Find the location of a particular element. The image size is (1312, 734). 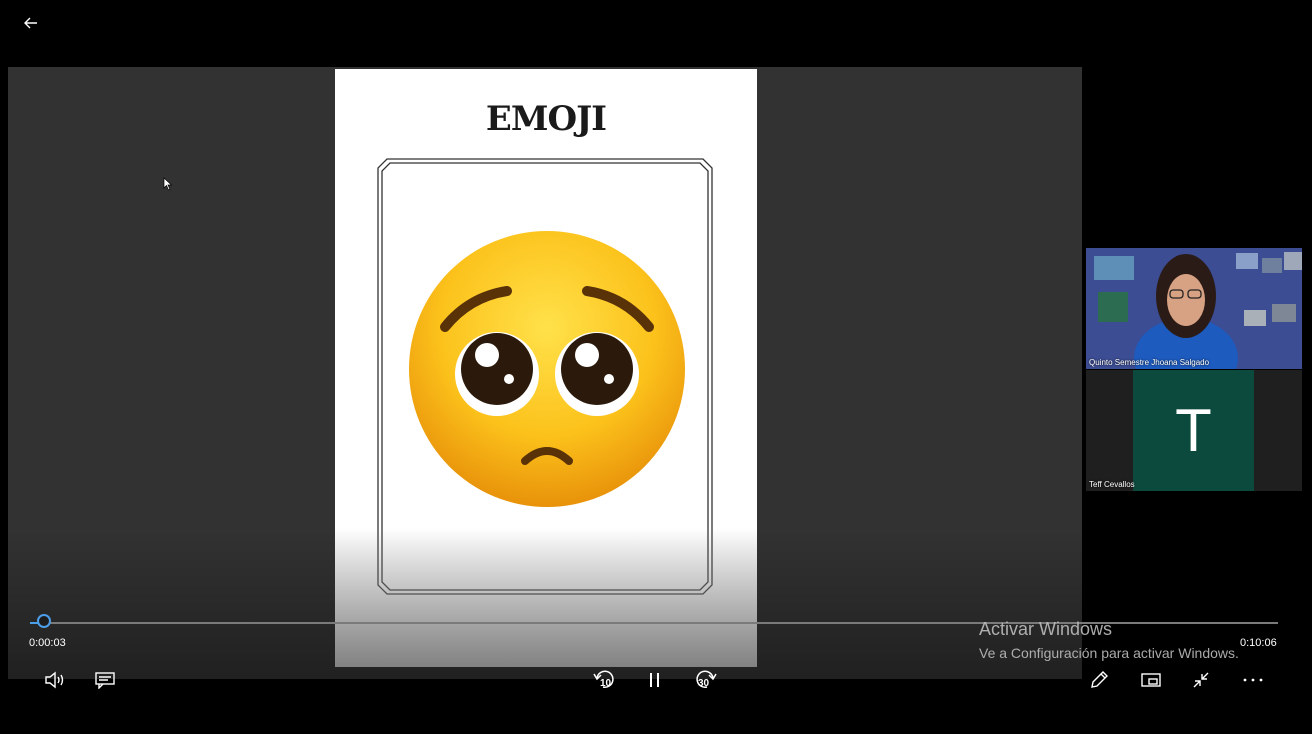

more-options-icon is located at coordinates (1253, 680).